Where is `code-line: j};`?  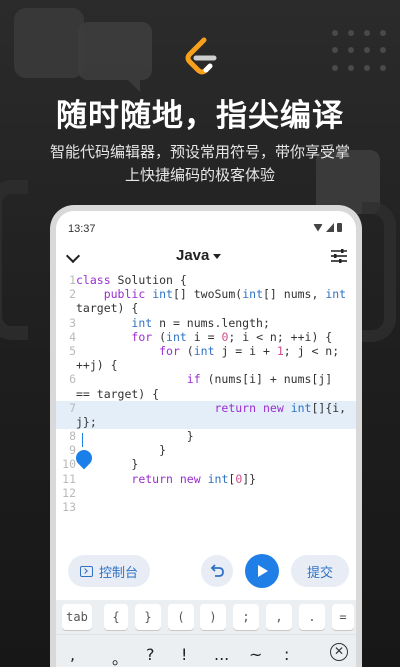
code-line: j}; is located at coordinates (206, 422).